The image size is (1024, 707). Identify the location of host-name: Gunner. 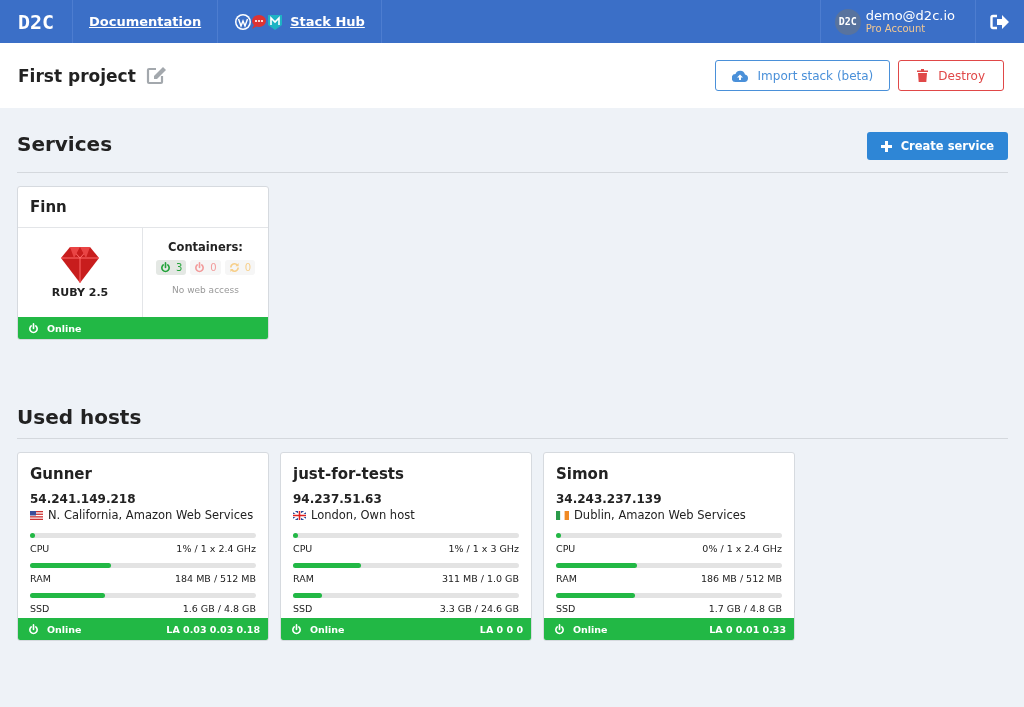
(61, 474).